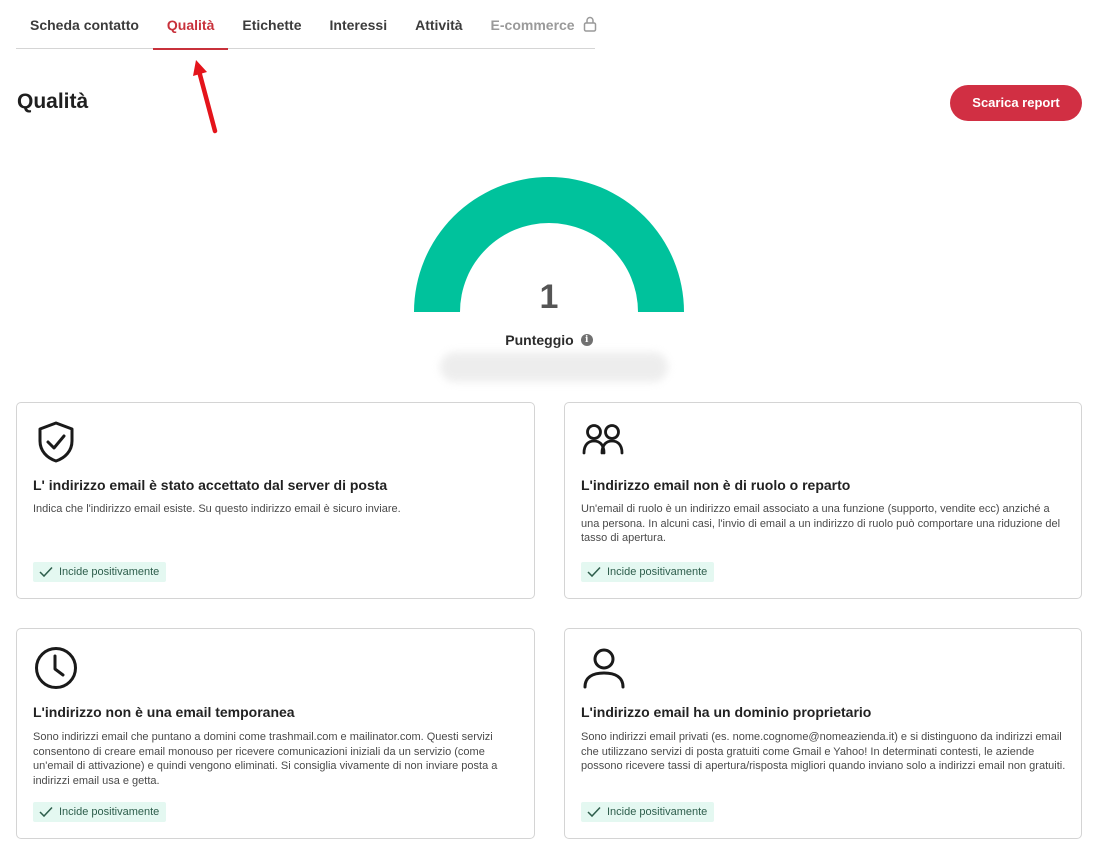  What do you see at coordinates (56, 668) in the screenshot?
I see `clock-icon` at bounding box center [56, 668].